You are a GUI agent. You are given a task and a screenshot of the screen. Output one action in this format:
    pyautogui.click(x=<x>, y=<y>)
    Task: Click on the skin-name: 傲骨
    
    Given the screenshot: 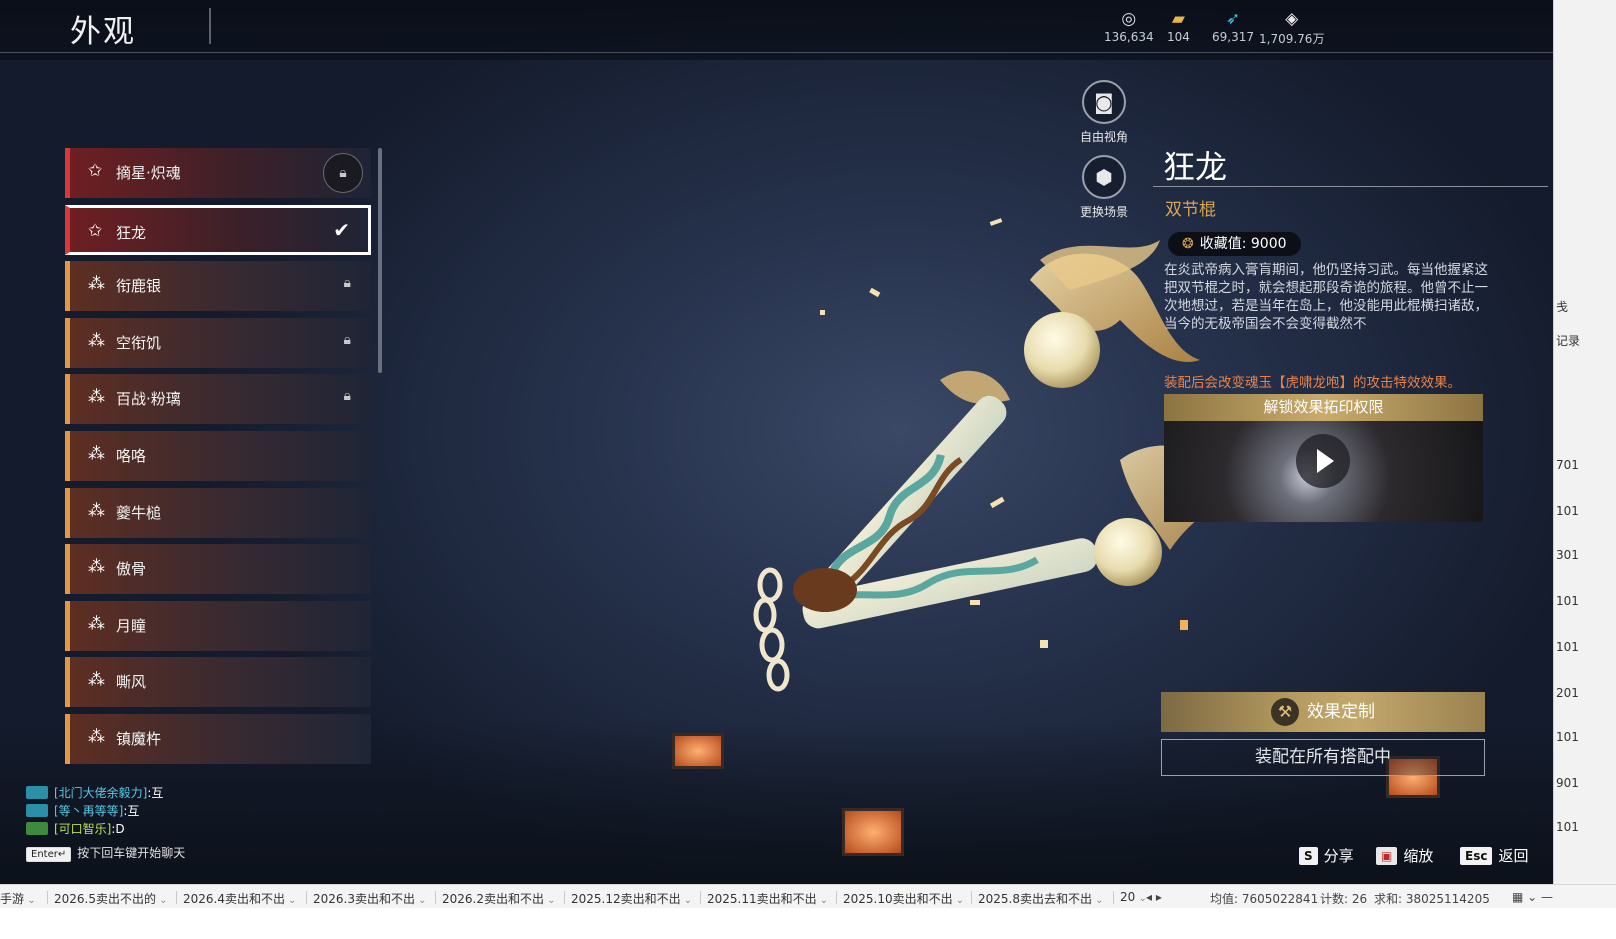 What is the action you would take?
    pyautogui.click(x=131, y=569)
    